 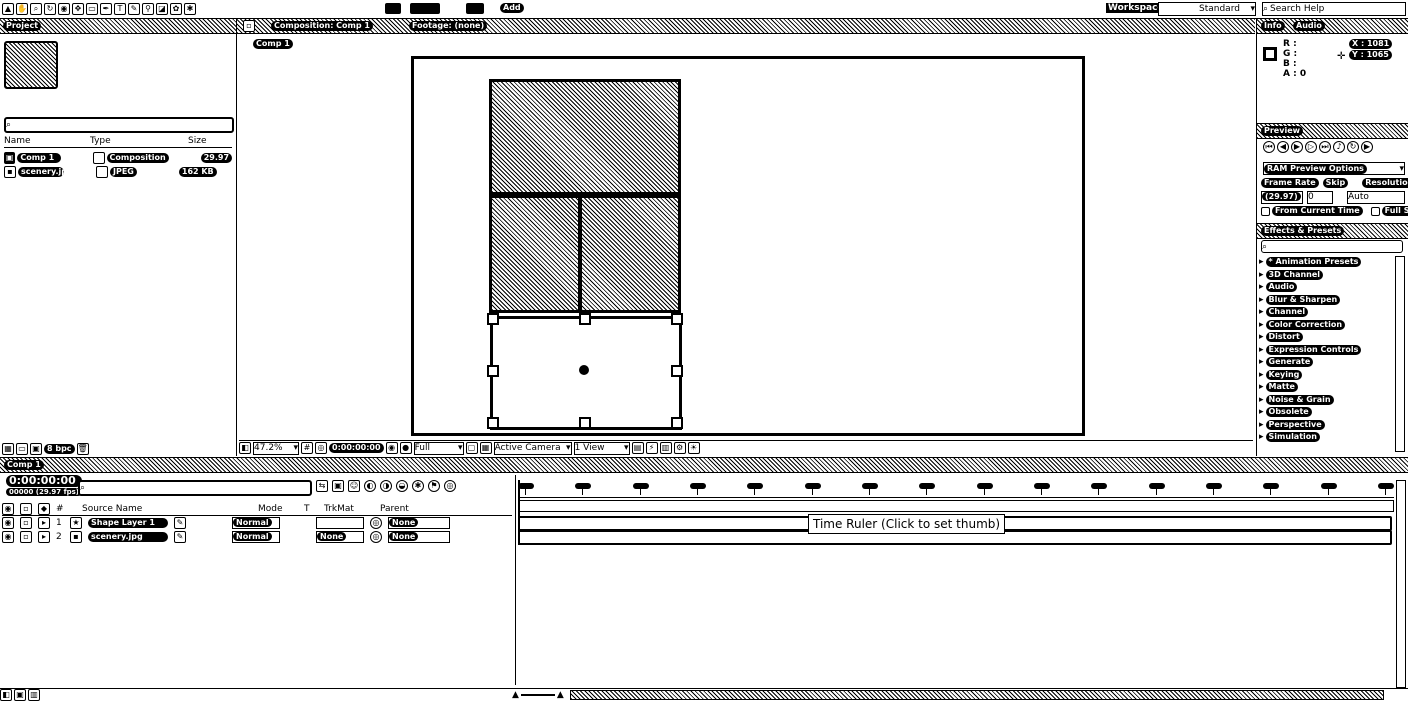 I want to click on video-switch-icon: ◉, so click(x=8, y=509).